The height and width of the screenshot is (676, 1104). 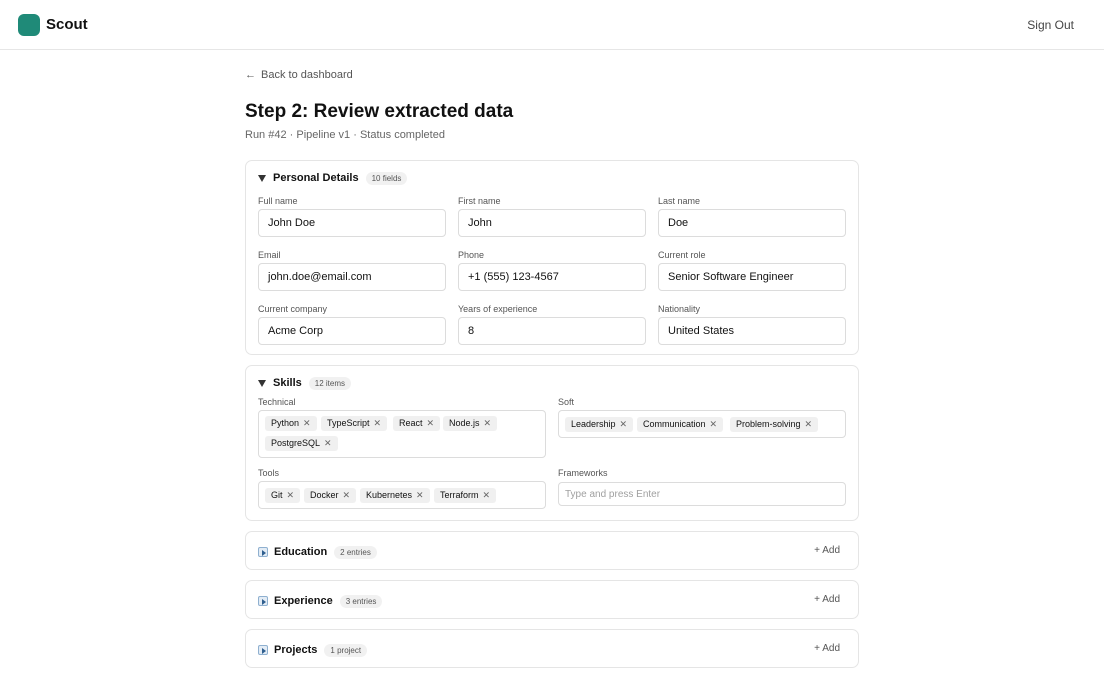 What do you see at coordinates (827, 599) in the screenshot?
I see `add-experience-button: + Add` at bounding box center [827, 599].